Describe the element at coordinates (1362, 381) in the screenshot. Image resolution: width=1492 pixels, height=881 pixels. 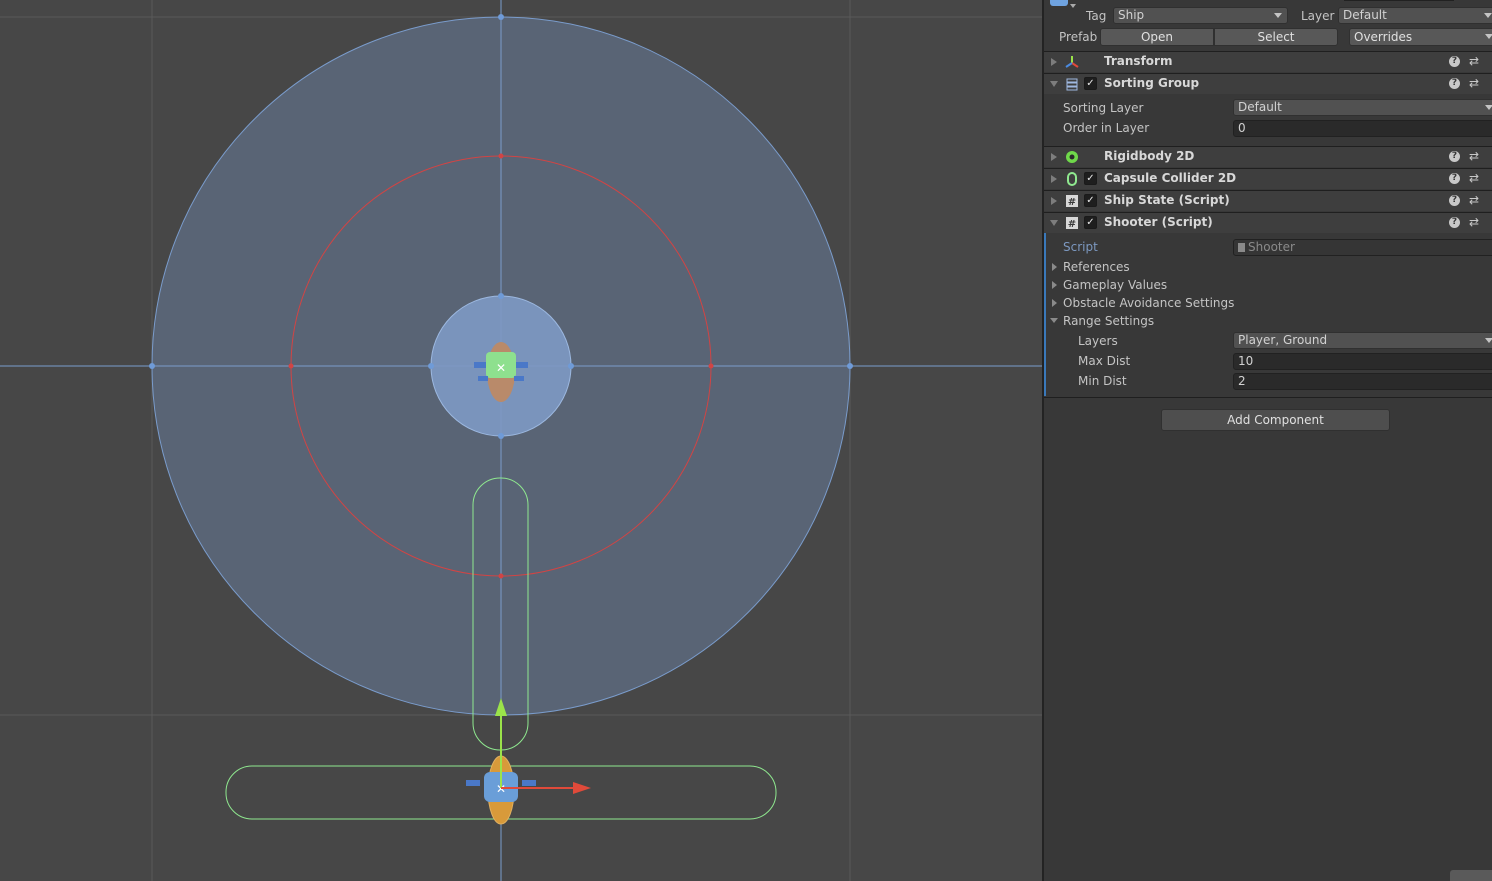
I see `min-dist-field: 2` at that location.